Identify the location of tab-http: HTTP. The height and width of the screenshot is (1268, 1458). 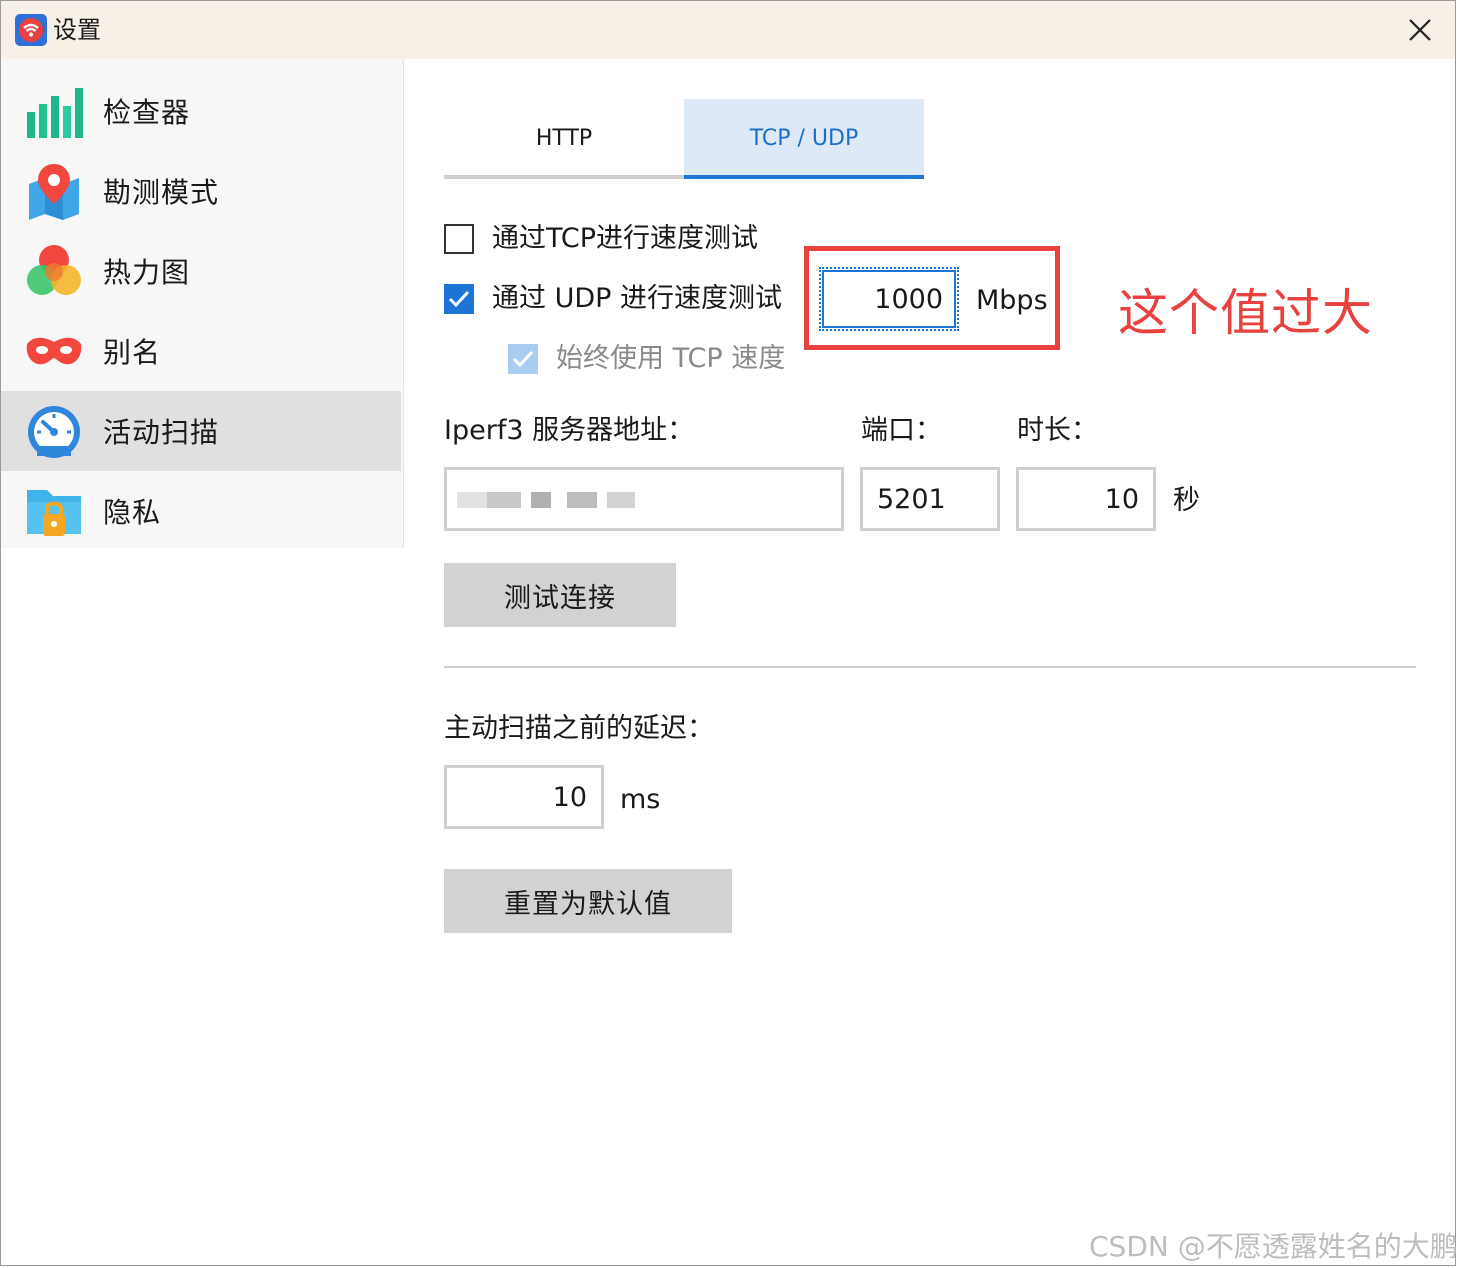
(564, 138).